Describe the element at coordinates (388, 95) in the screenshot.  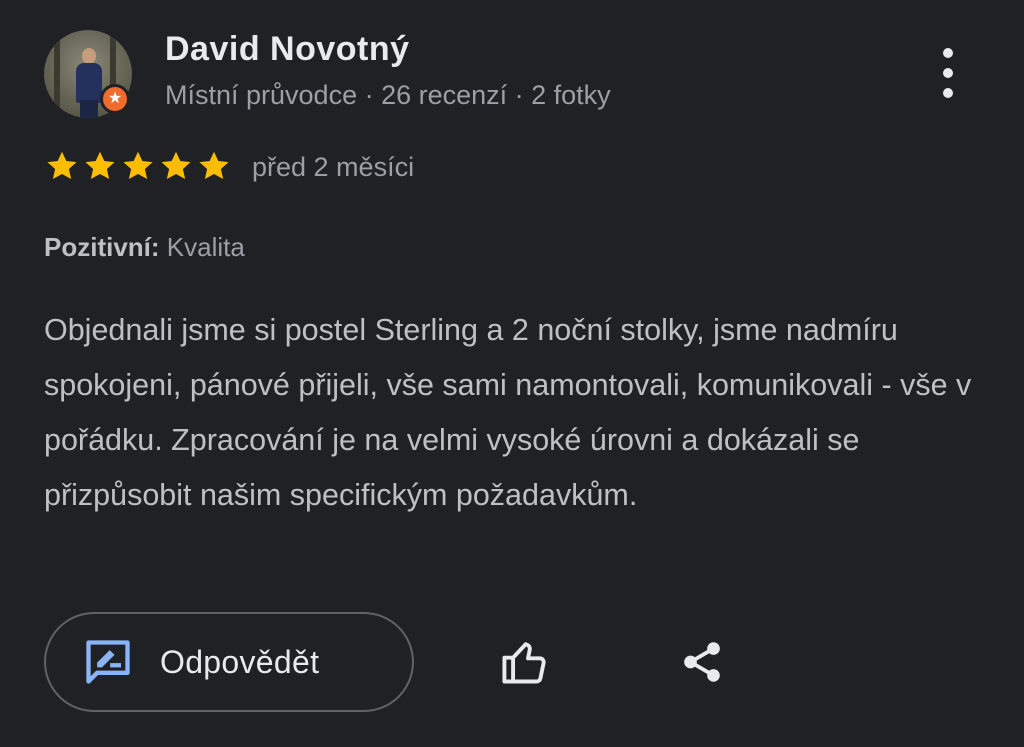
I see `reviewer-meta: Místní průvodce · 26 recenzí · 2 fotky` at that location.